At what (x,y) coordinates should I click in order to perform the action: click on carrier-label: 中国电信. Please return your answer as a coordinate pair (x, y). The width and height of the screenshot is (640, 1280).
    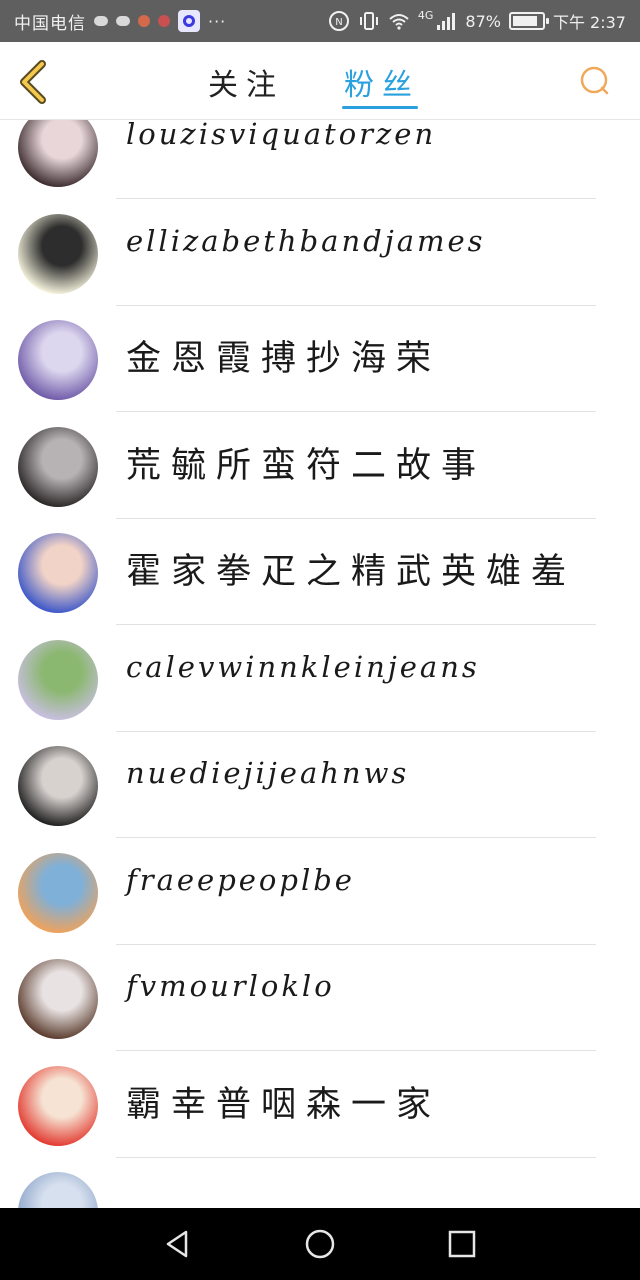
    Looking at the image, I should click on (50, 23).